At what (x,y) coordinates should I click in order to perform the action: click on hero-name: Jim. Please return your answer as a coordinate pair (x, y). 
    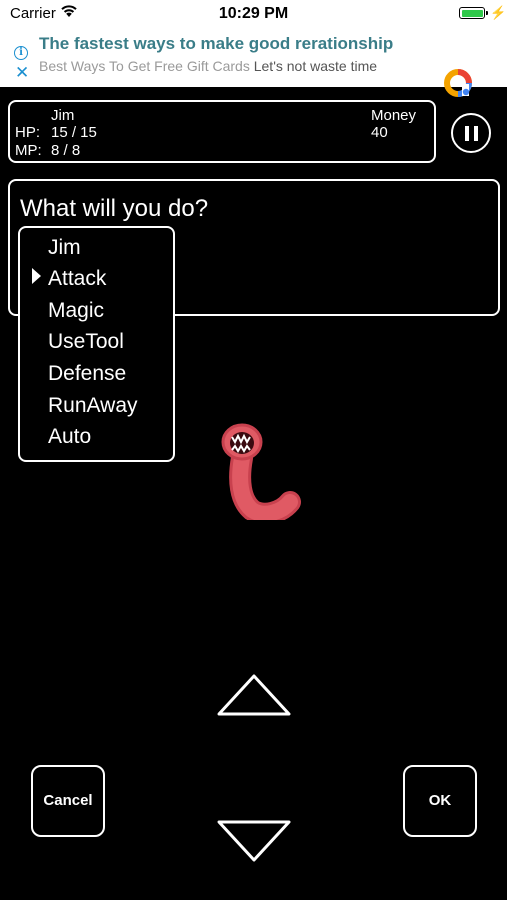
    Looking at the image, I should click on (63, 115).